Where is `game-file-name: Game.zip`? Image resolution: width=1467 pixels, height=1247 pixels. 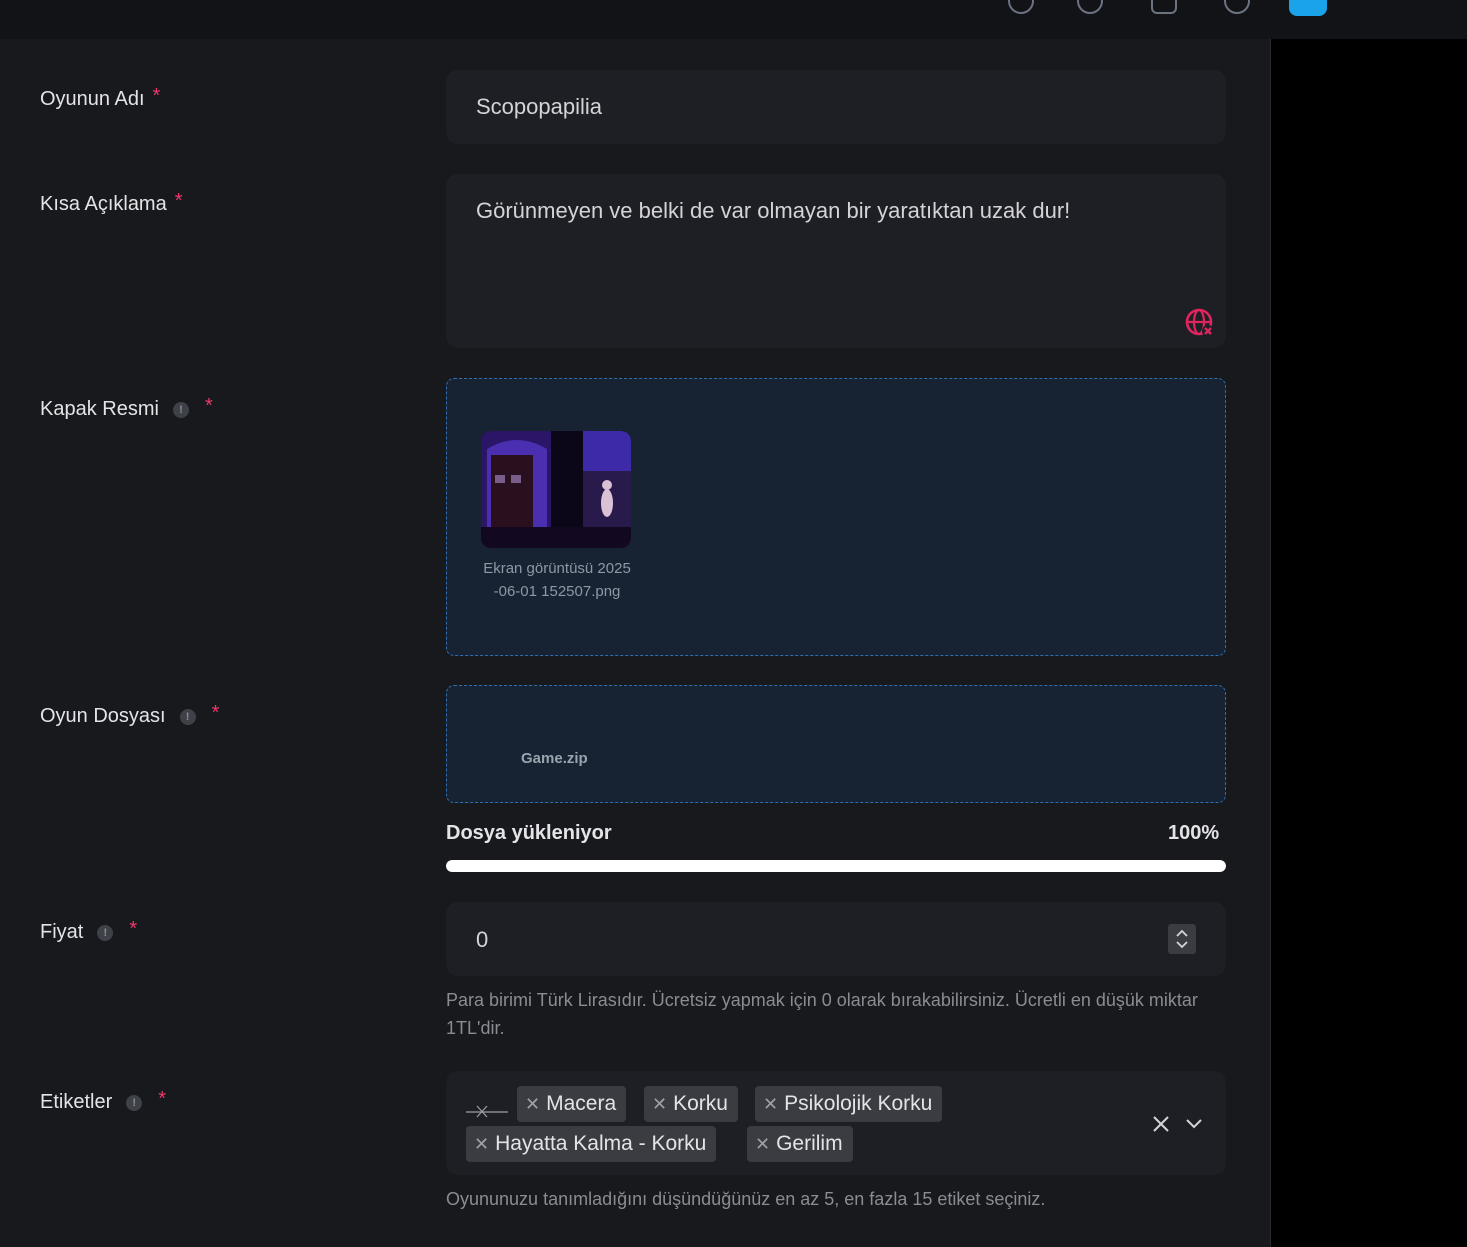 game-file-name: Game.zip is located at coordinates (554, 758).